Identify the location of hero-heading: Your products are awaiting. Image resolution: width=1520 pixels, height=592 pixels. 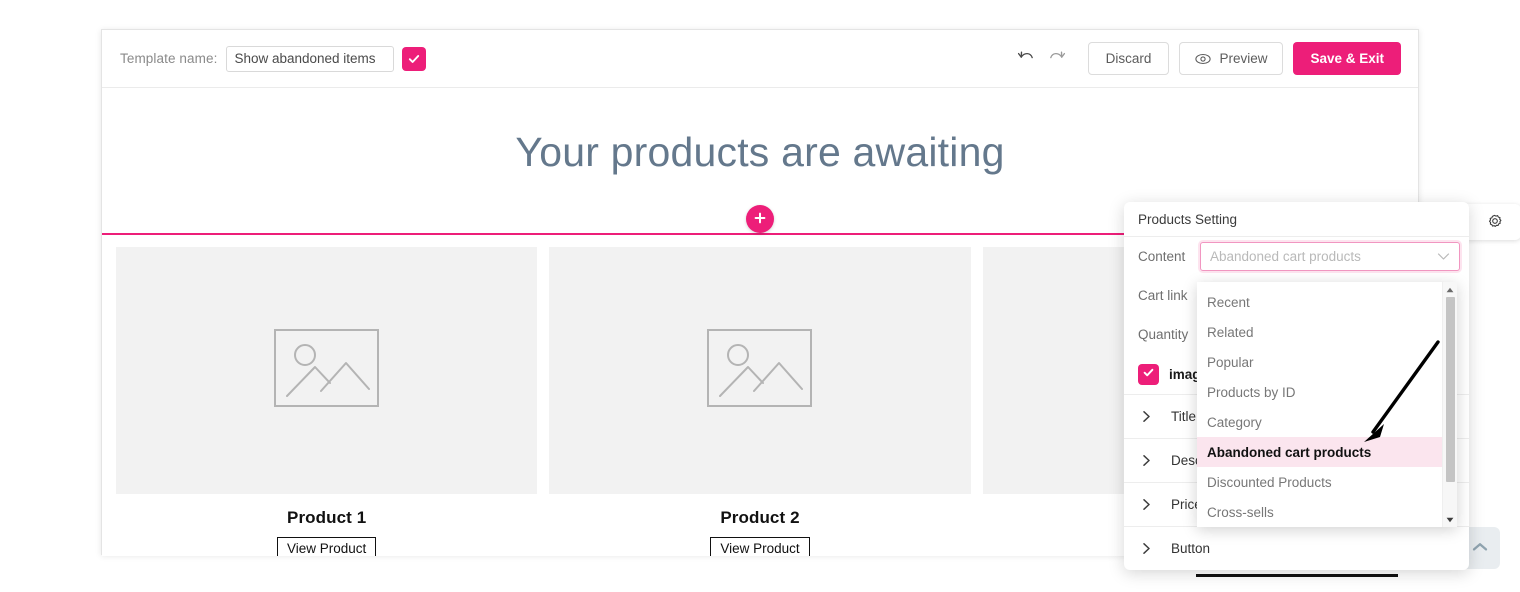
(760, 152).